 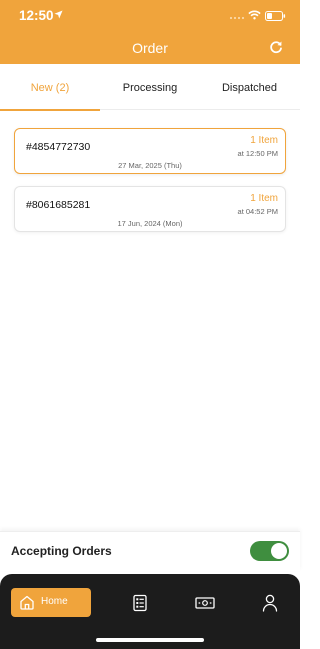 I want to click on tab-processing: Processing, so click(x=150, y=87).